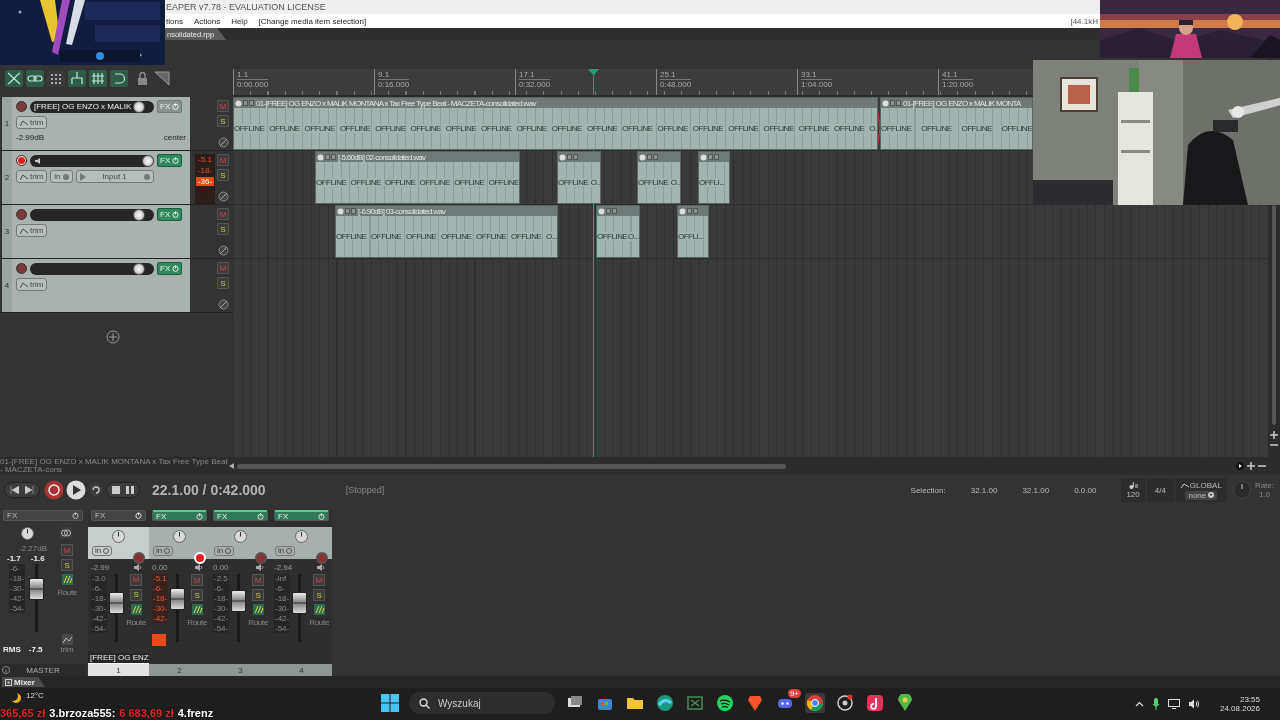  I want to click on windows-start-icon, so click(390, 703).